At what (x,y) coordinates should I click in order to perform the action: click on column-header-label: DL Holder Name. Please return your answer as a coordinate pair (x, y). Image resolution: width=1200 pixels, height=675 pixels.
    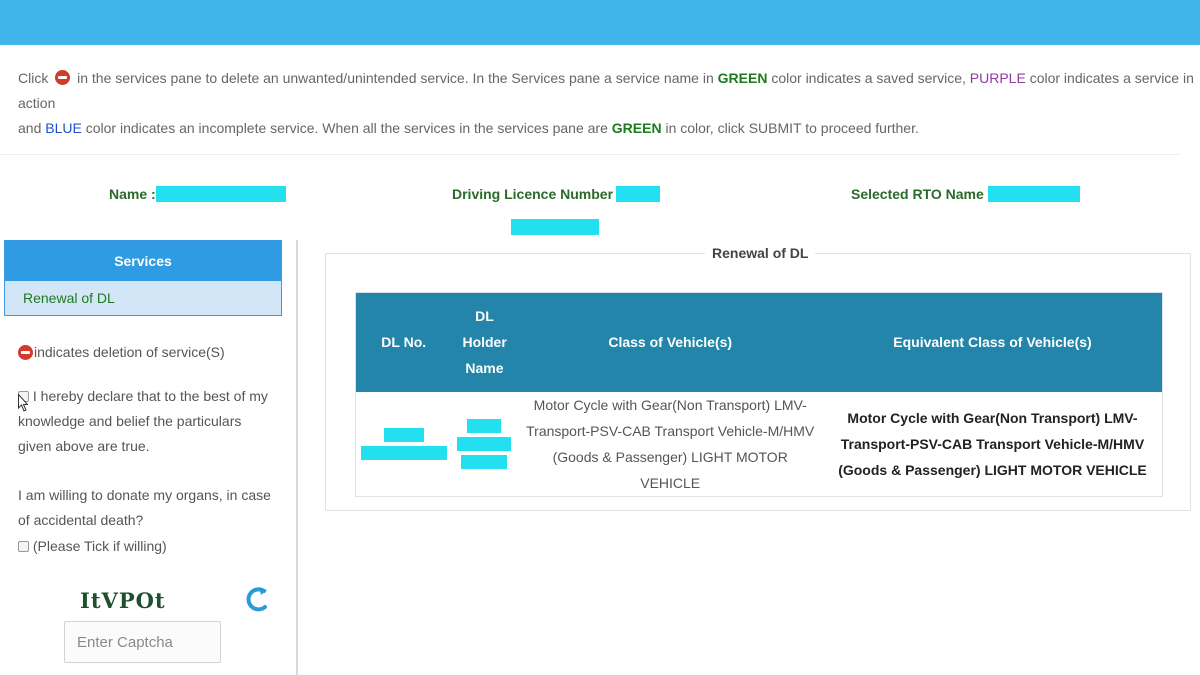
    Looking at the image, I should click on (484, 342).